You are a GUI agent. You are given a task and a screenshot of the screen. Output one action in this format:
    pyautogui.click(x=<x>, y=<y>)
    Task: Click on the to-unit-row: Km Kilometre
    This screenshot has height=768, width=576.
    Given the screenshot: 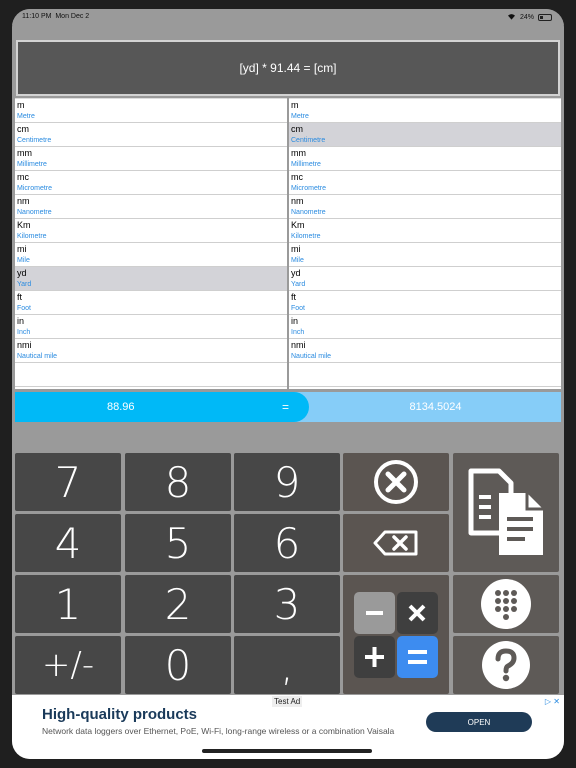 What is the action you would take?
    pyautogui.click(x=425, y=231)
    